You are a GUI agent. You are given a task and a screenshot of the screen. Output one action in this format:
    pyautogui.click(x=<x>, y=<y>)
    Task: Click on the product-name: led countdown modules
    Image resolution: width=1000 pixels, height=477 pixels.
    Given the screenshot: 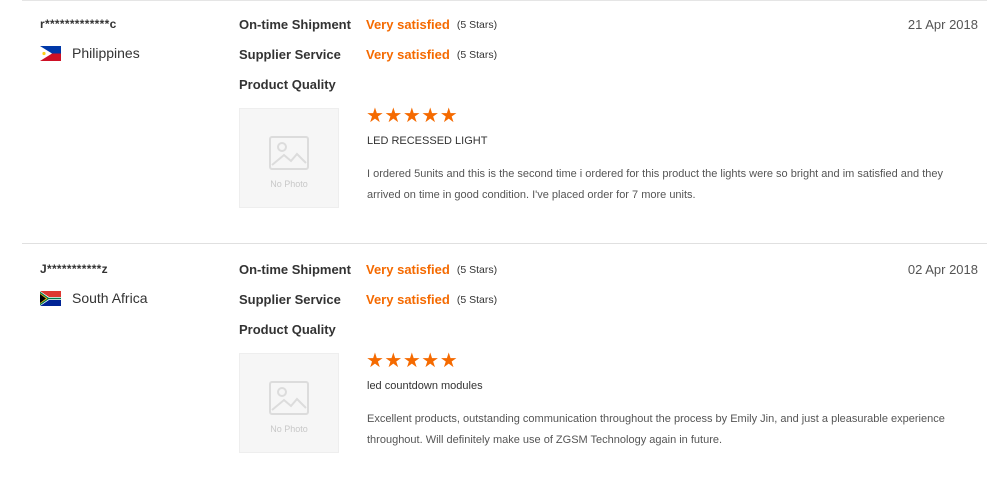 What is the action you would take?
    pyautogui.click(x=425, y=386)
    